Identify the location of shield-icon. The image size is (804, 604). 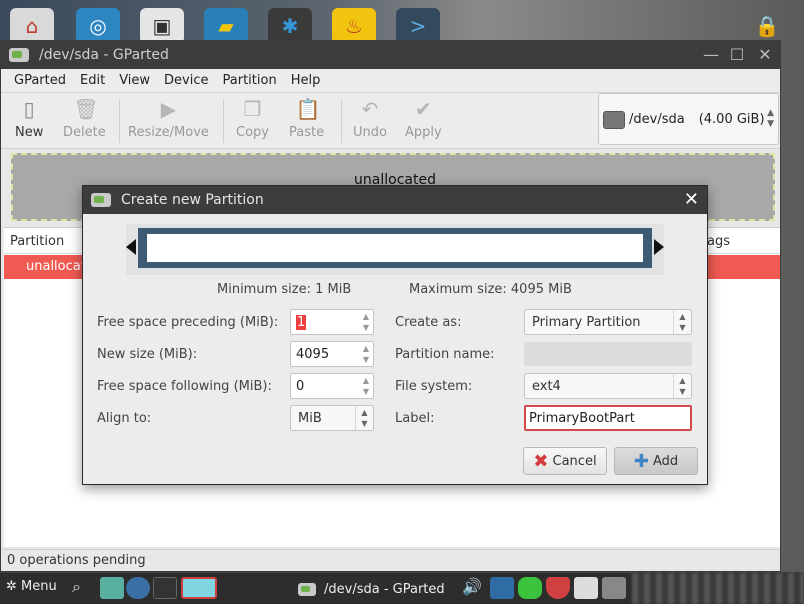
(558, 588).